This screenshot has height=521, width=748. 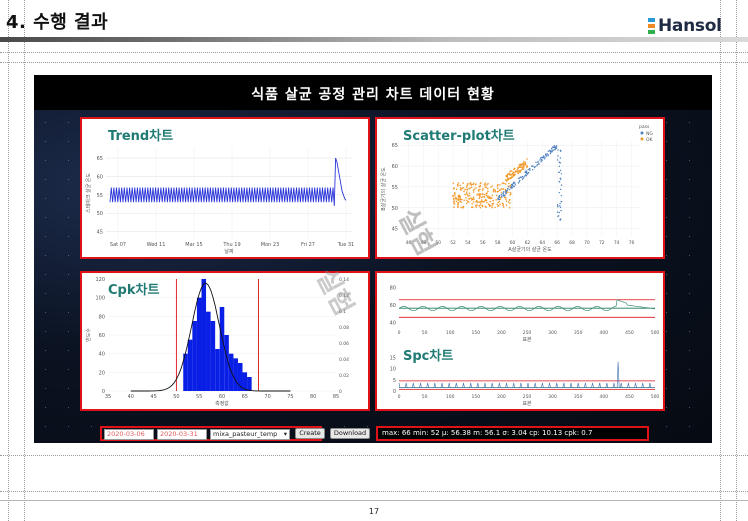 I want to click on y-tick-label: 50, so click(x=395, y=209).